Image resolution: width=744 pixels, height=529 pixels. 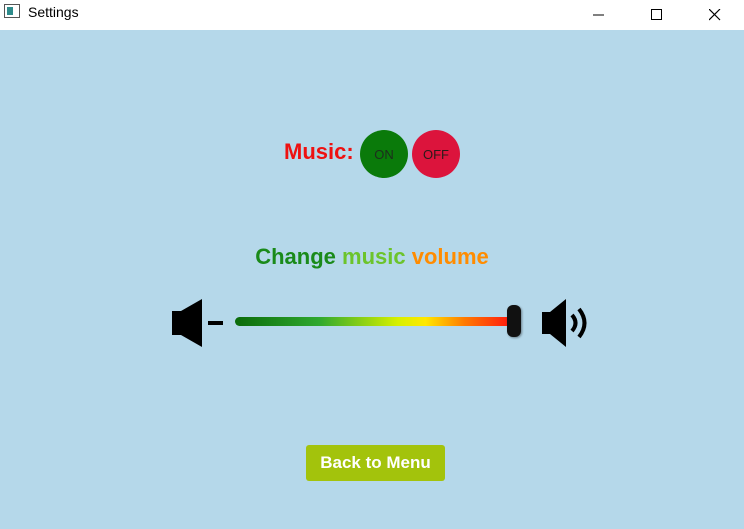 I want to click on volume-down-icon, so click(x=199, y=323).